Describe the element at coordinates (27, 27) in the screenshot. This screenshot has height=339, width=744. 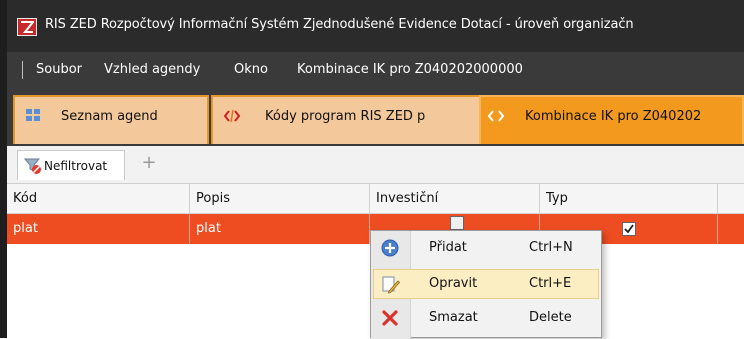
I see `app-logo-icon` at that location.